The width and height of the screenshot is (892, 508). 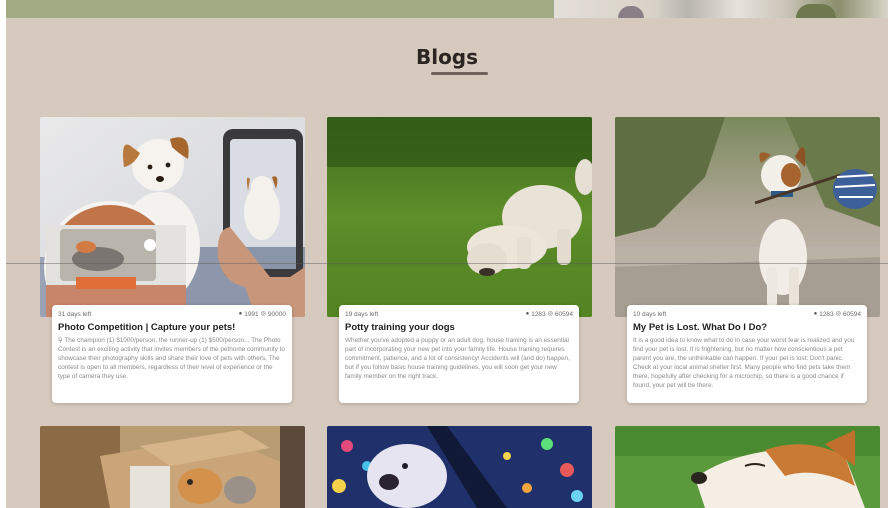 I want to click on days-left: 10 days left, so click(x=650, y=314).